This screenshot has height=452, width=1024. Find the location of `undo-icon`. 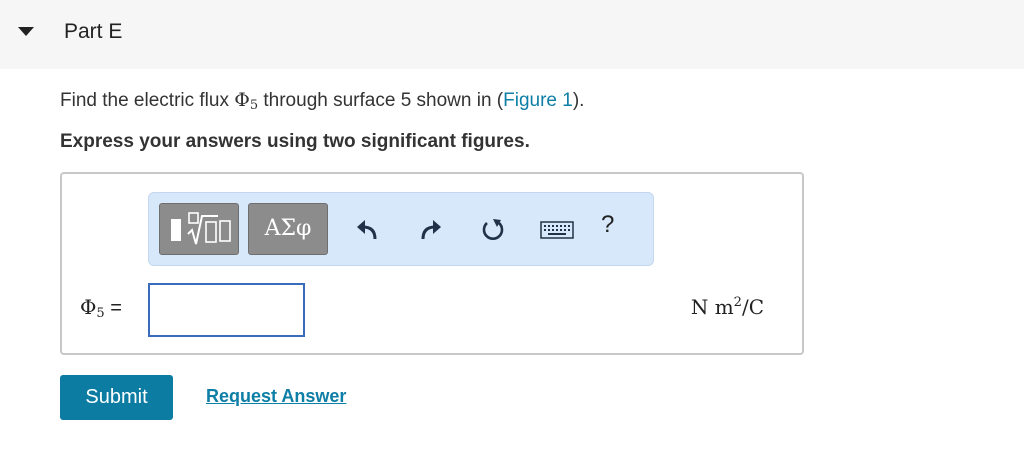

undo-icon is located at coordinates (368, 230).